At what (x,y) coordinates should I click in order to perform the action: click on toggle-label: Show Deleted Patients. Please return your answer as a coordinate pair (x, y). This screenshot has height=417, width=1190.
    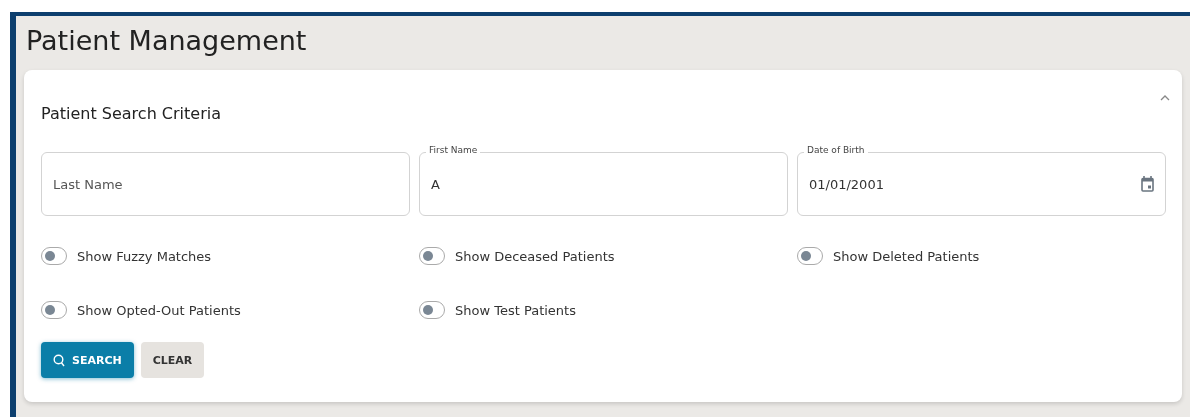
    Looking at the image, I should click on (906, 256).